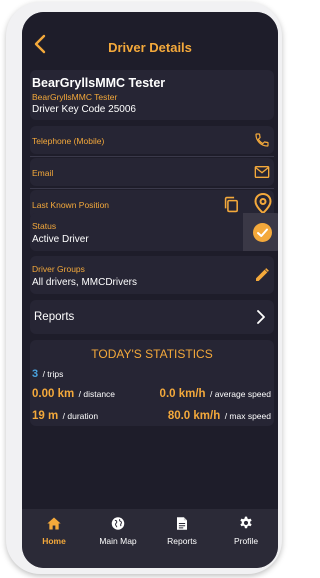 The image size is (320, 578). Describe the element at coordinates (54, 317) in the screenshot. I see `reports-label: Reports` at that location.